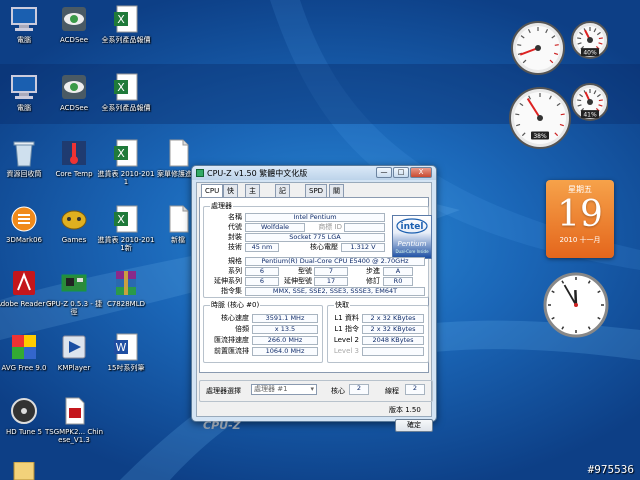  What do you see at coordinates (412, 227) in the screenshot?
I see `logo-brand: intel` at bounding box center [412, 227].